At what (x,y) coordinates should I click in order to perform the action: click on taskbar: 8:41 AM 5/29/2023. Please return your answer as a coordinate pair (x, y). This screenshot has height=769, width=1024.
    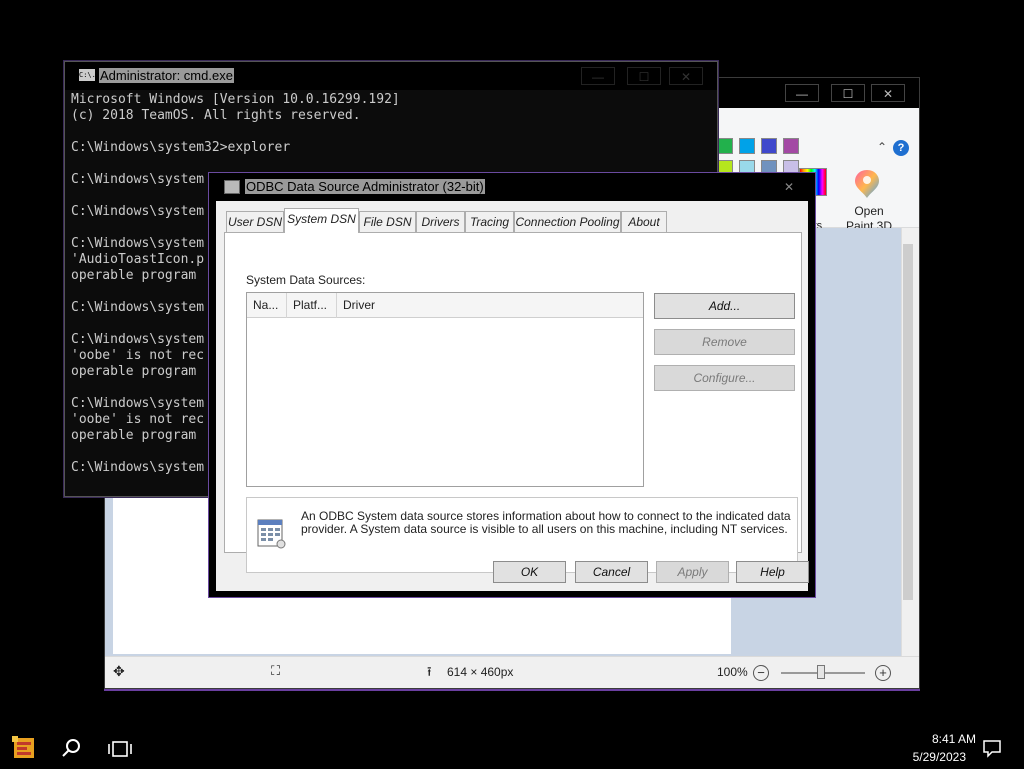
    Looking at the image, I should click on (512, 748).